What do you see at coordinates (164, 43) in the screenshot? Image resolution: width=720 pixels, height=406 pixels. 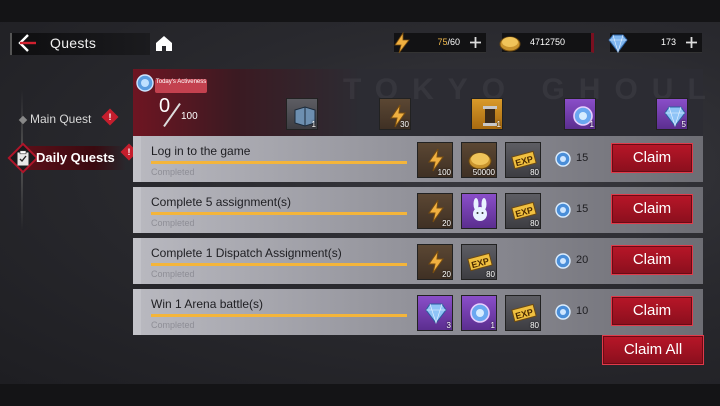 I see `home-icon` at bounding box center [164, 43].